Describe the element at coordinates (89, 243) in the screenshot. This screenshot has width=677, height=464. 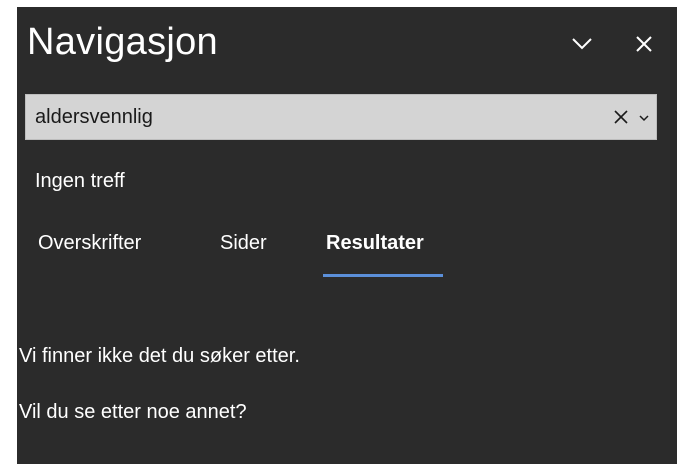
I see `tab-headings: Overskrifter` at that location.